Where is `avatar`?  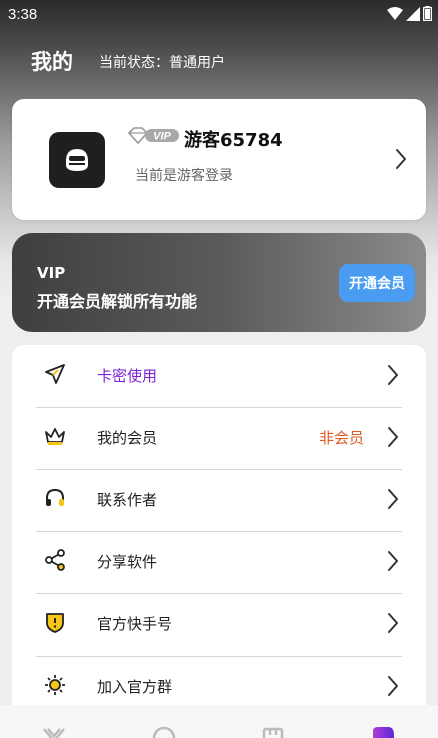
avatar is located at coordinates (77, 160).